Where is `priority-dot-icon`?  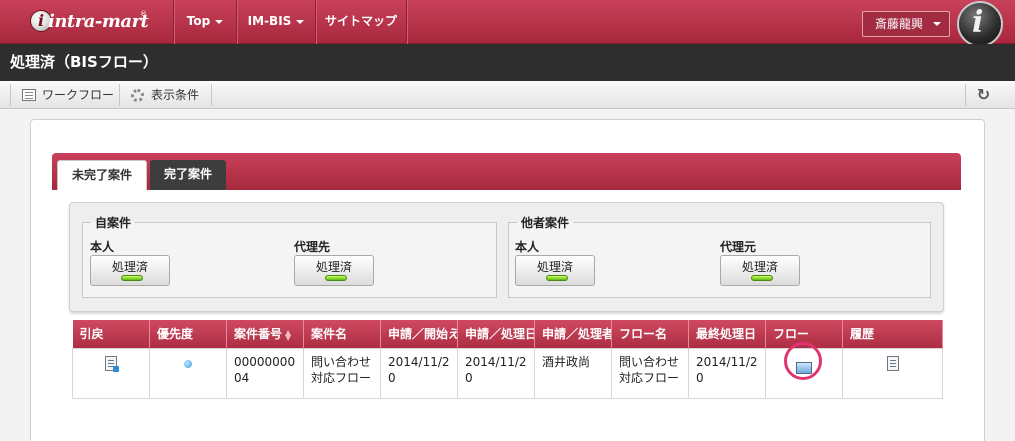
priority-dot-icon is located at coordinates (188, 363).